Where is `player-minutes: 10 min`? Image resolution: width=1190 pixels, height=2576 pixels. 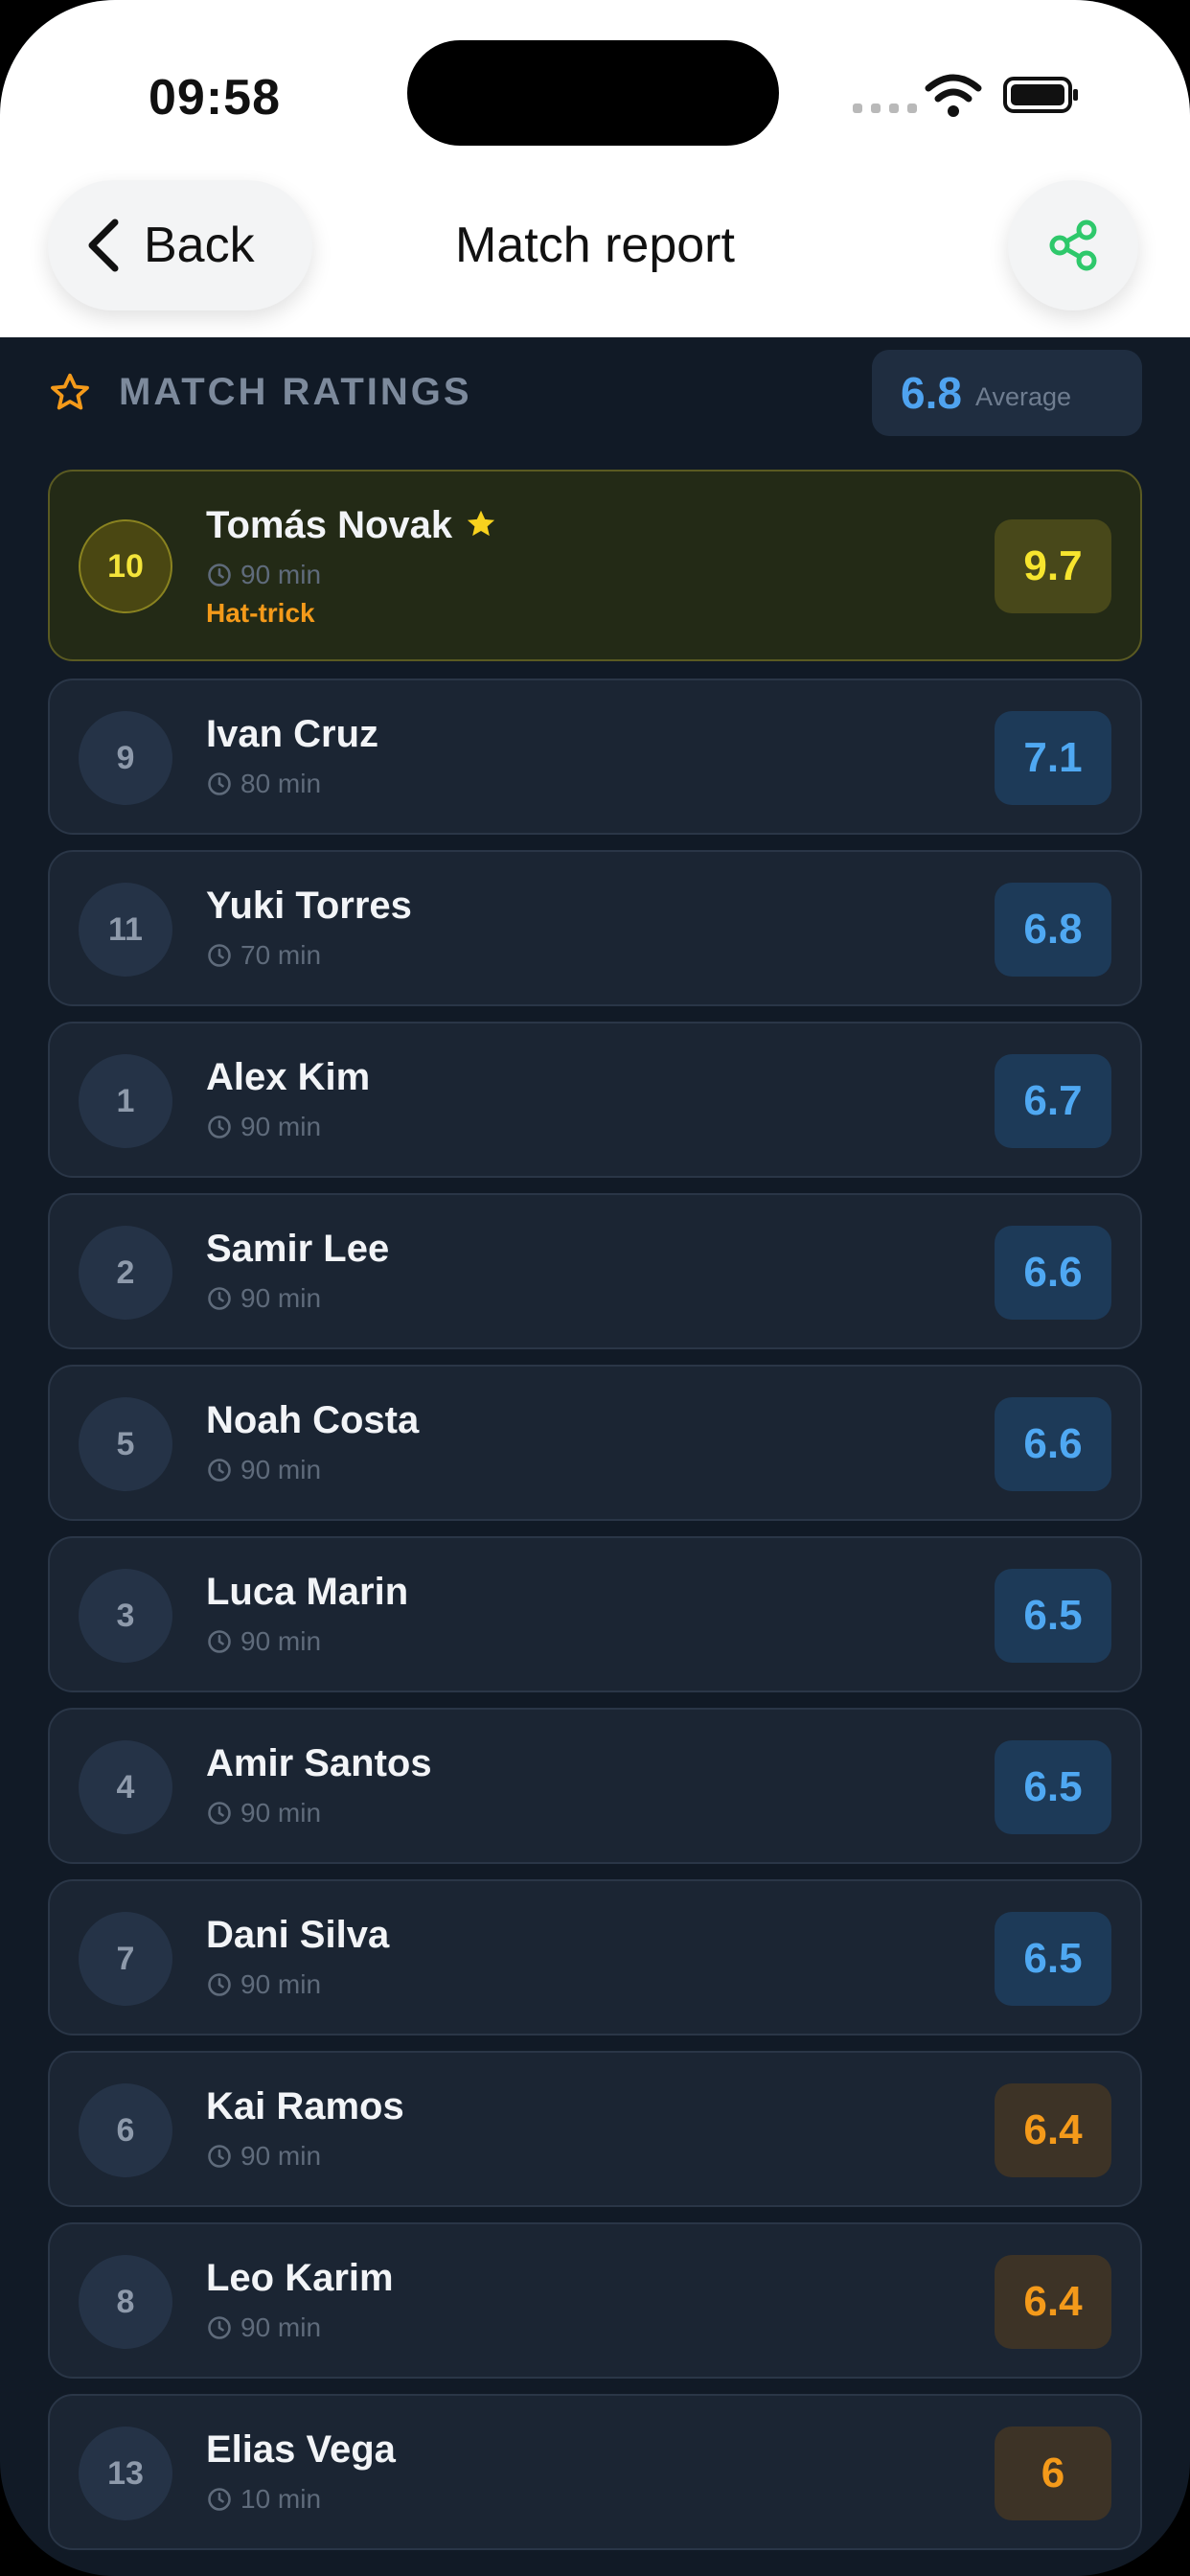 player-minutes: 10 min is located at coordinates (264, 2499).